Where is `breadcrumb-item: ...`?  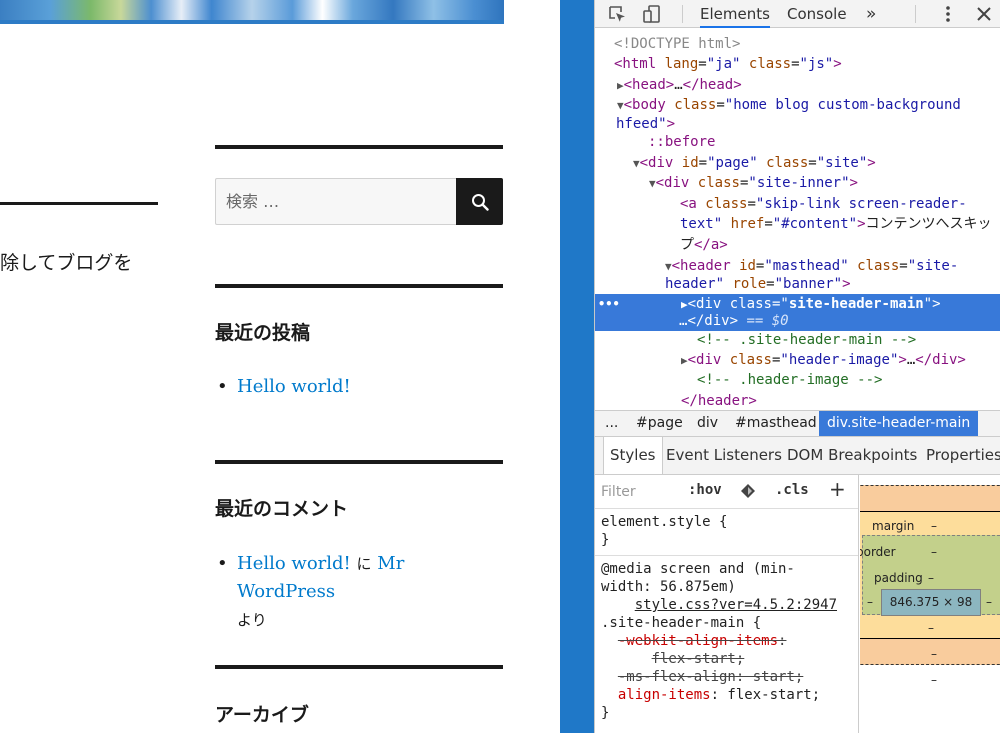
breadcrumb-item: ... is located at coordinates (611, 423).